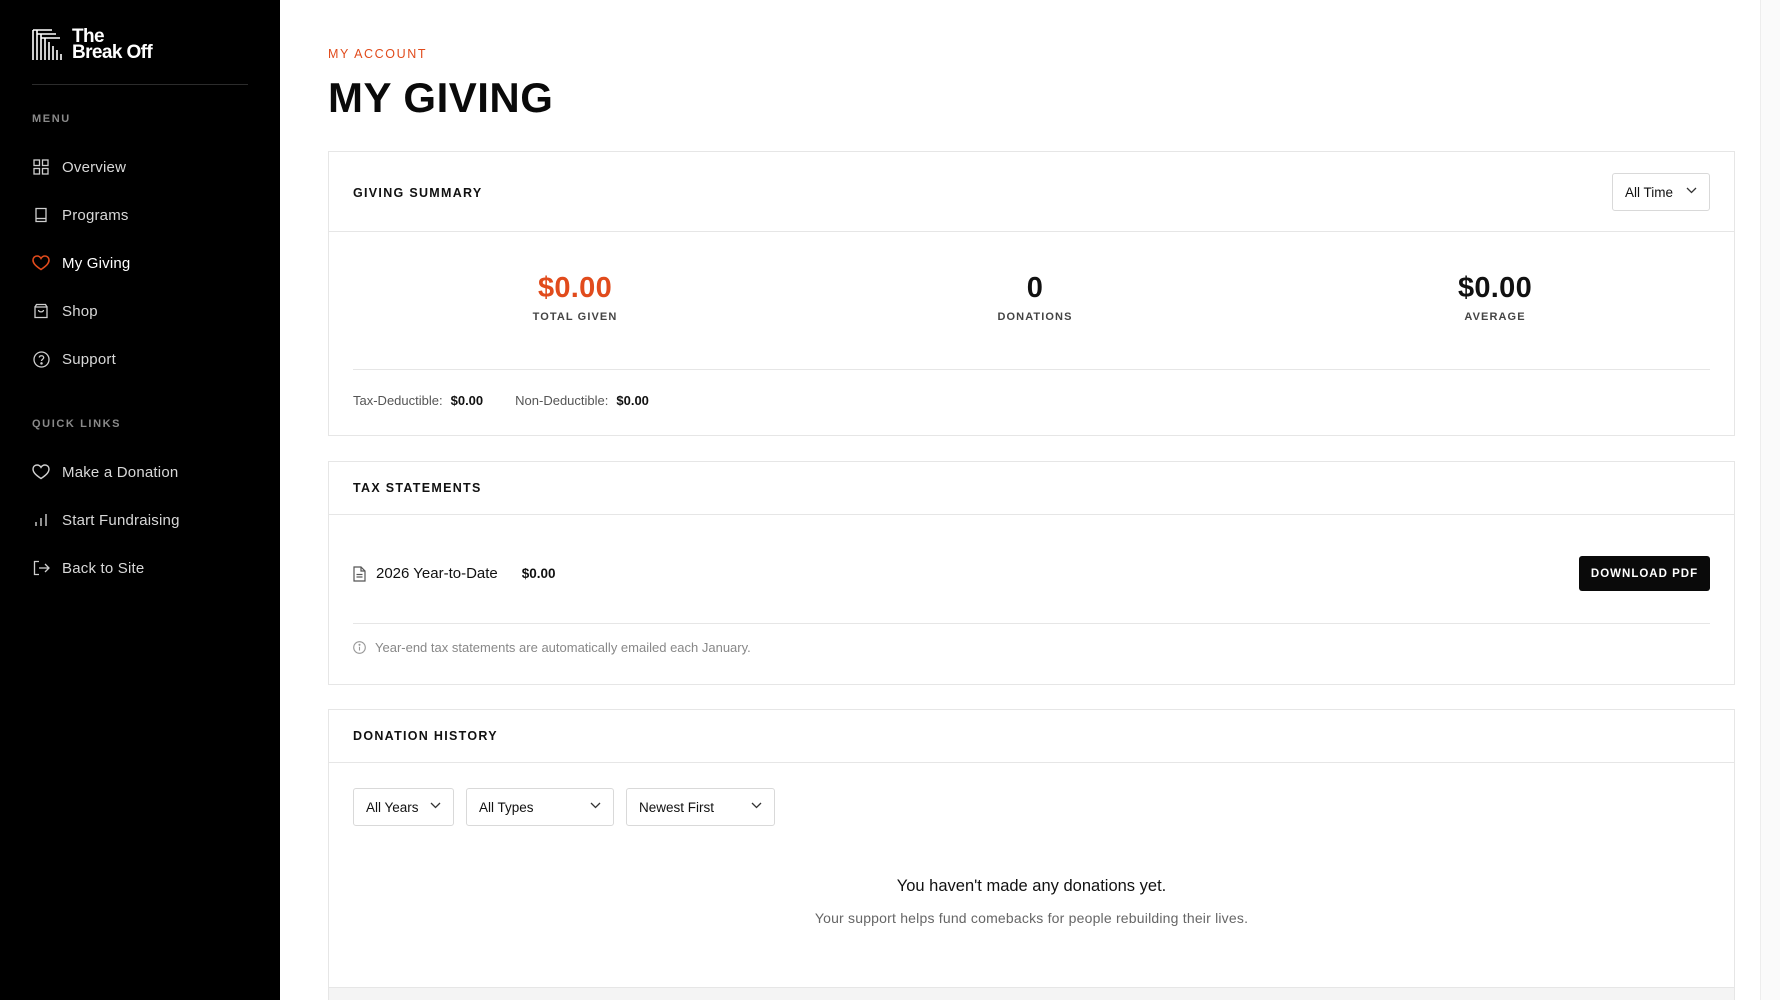 The height and width of the screenshot is (1000, 1780). I want to click on breadcrumb: MY ACCOUNT, so click(378, 54).